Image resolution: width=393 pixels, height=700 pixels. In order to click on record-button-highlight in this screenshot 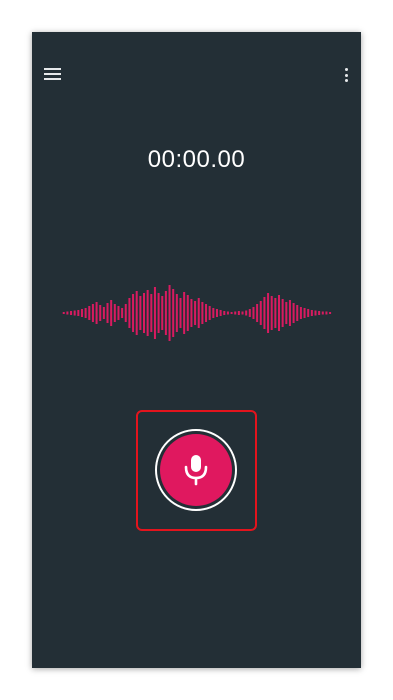, I will do `click(196, 470)`.